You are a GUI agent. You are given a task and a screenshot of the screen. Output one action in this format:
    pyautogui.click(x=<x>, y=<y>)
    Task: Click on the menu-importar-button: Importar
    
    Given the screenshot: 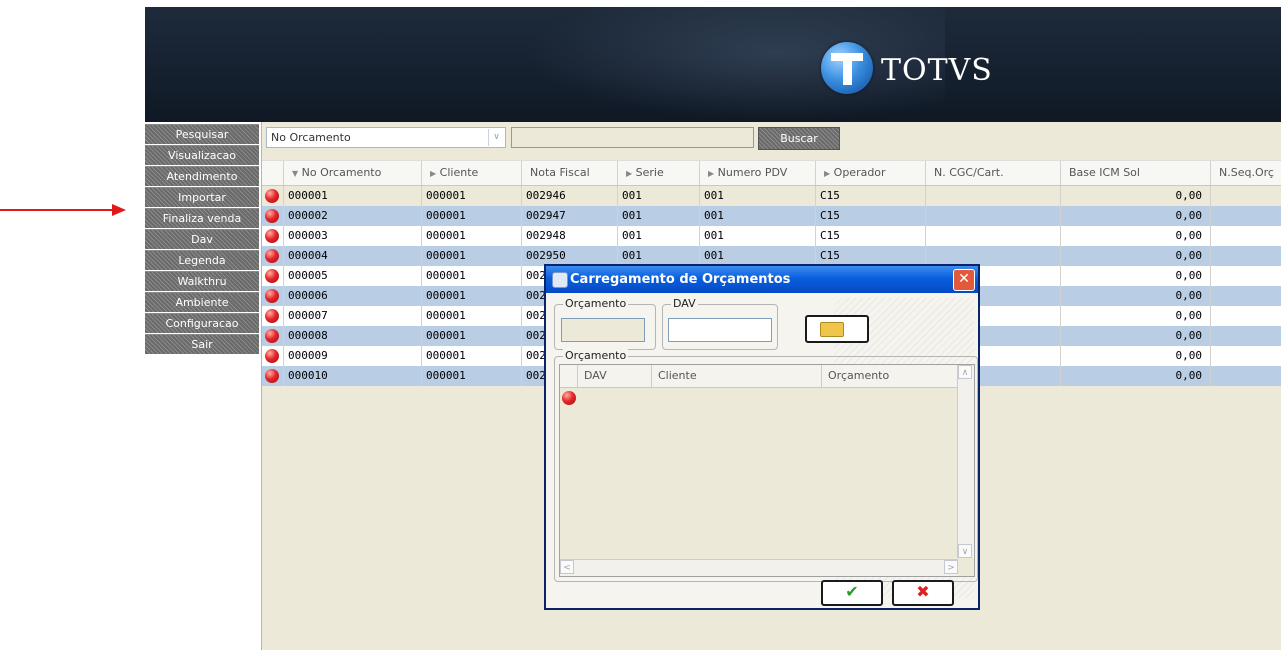 What is the action you would take?
    pyautogui.click(x=202, y=197)
    